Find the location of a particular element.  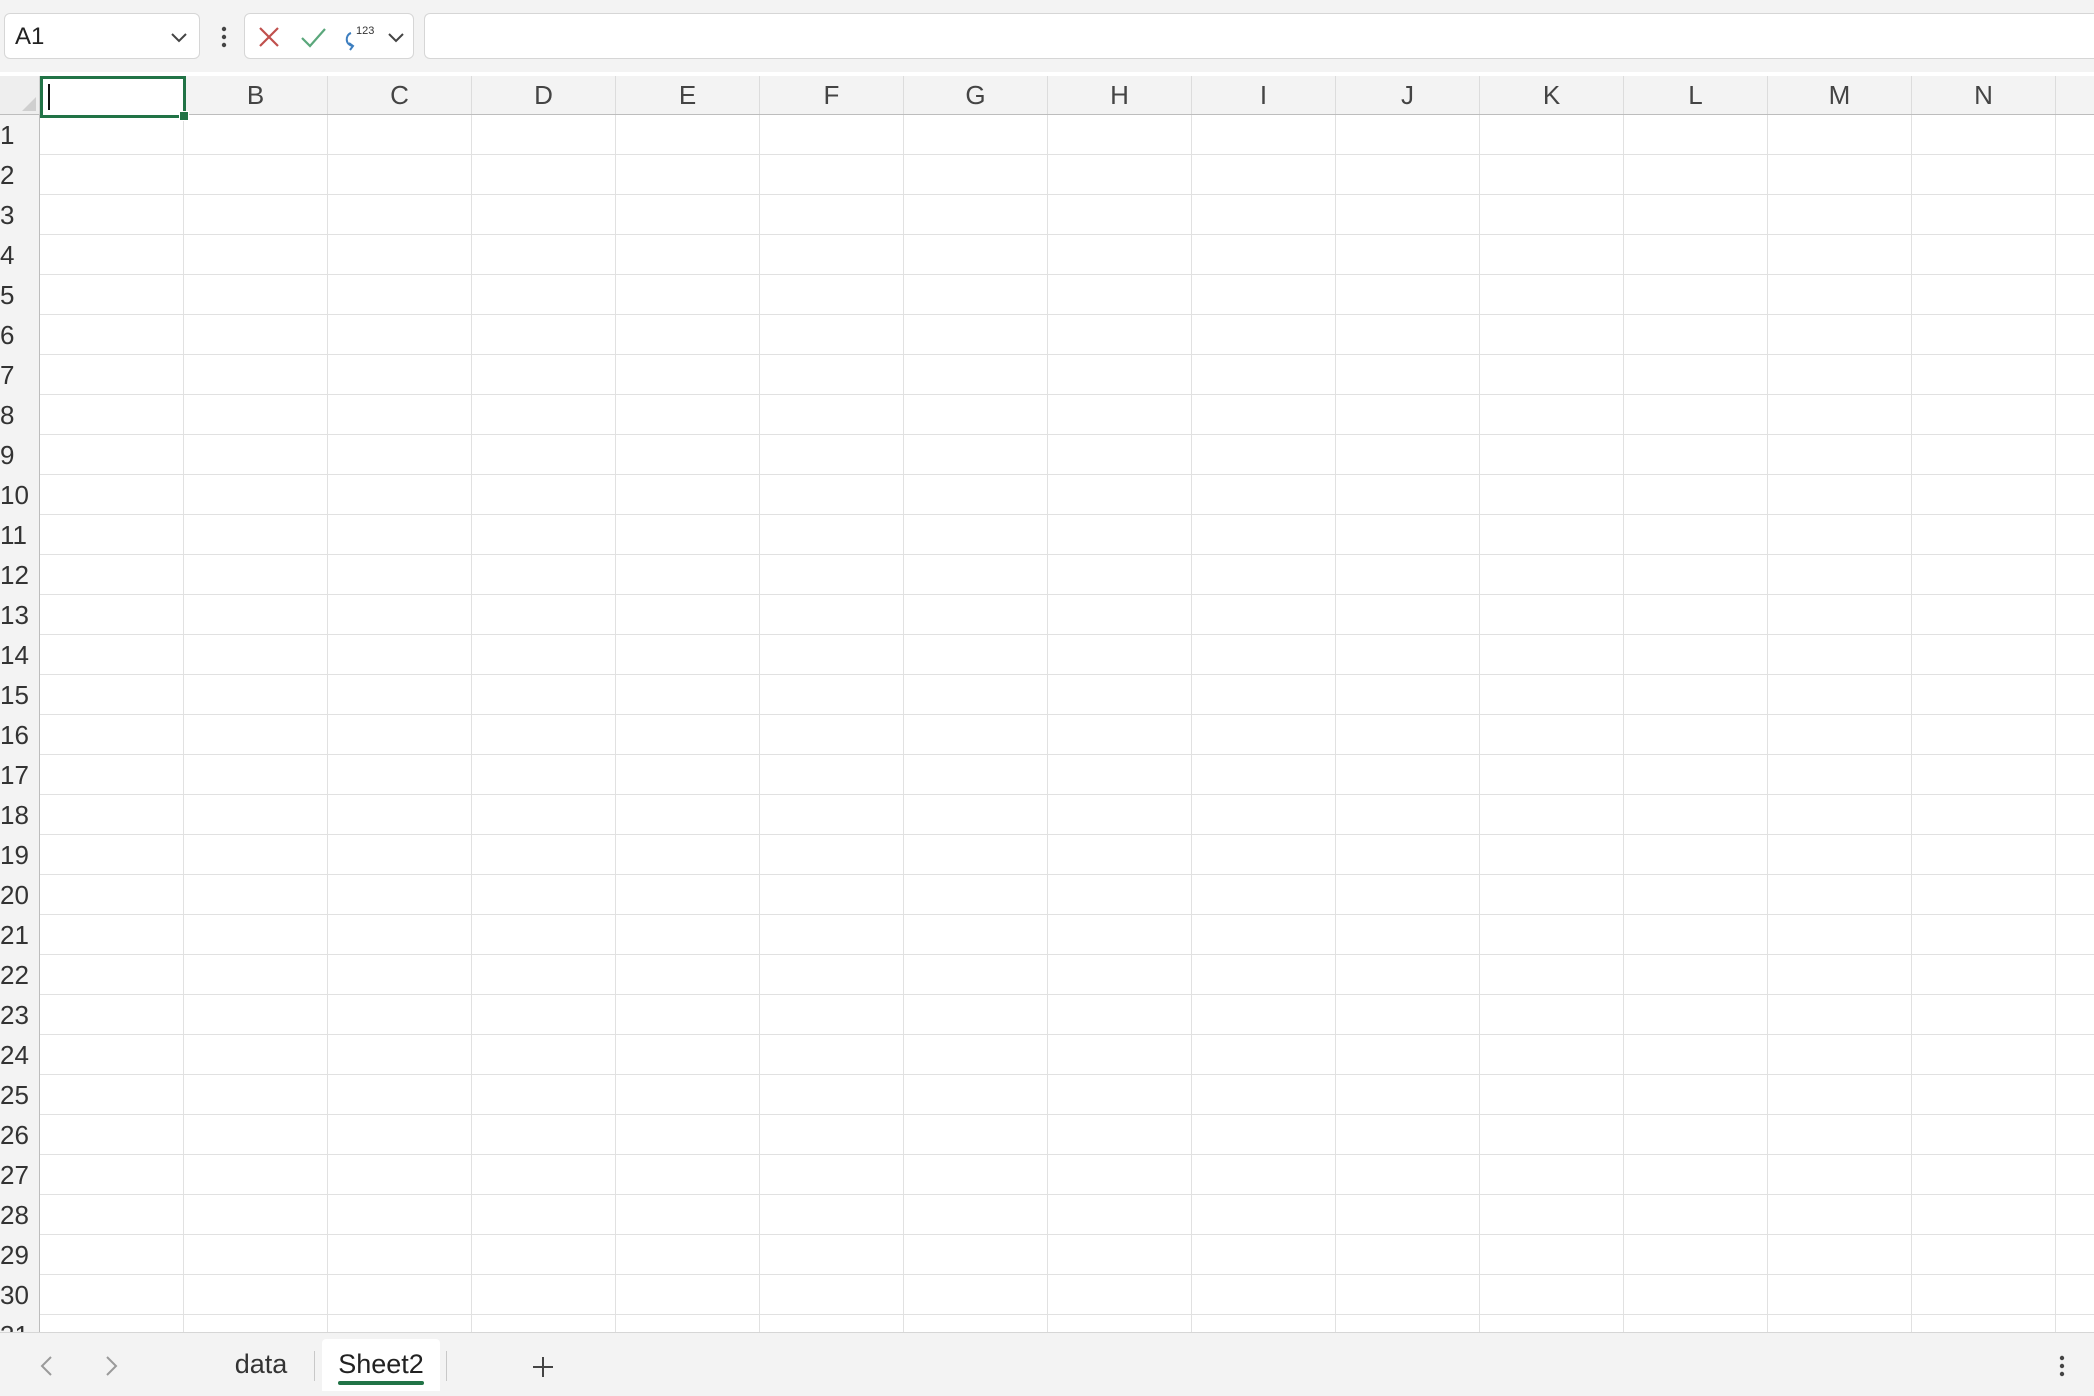

formula-input is located at coordinates (1259, 36).